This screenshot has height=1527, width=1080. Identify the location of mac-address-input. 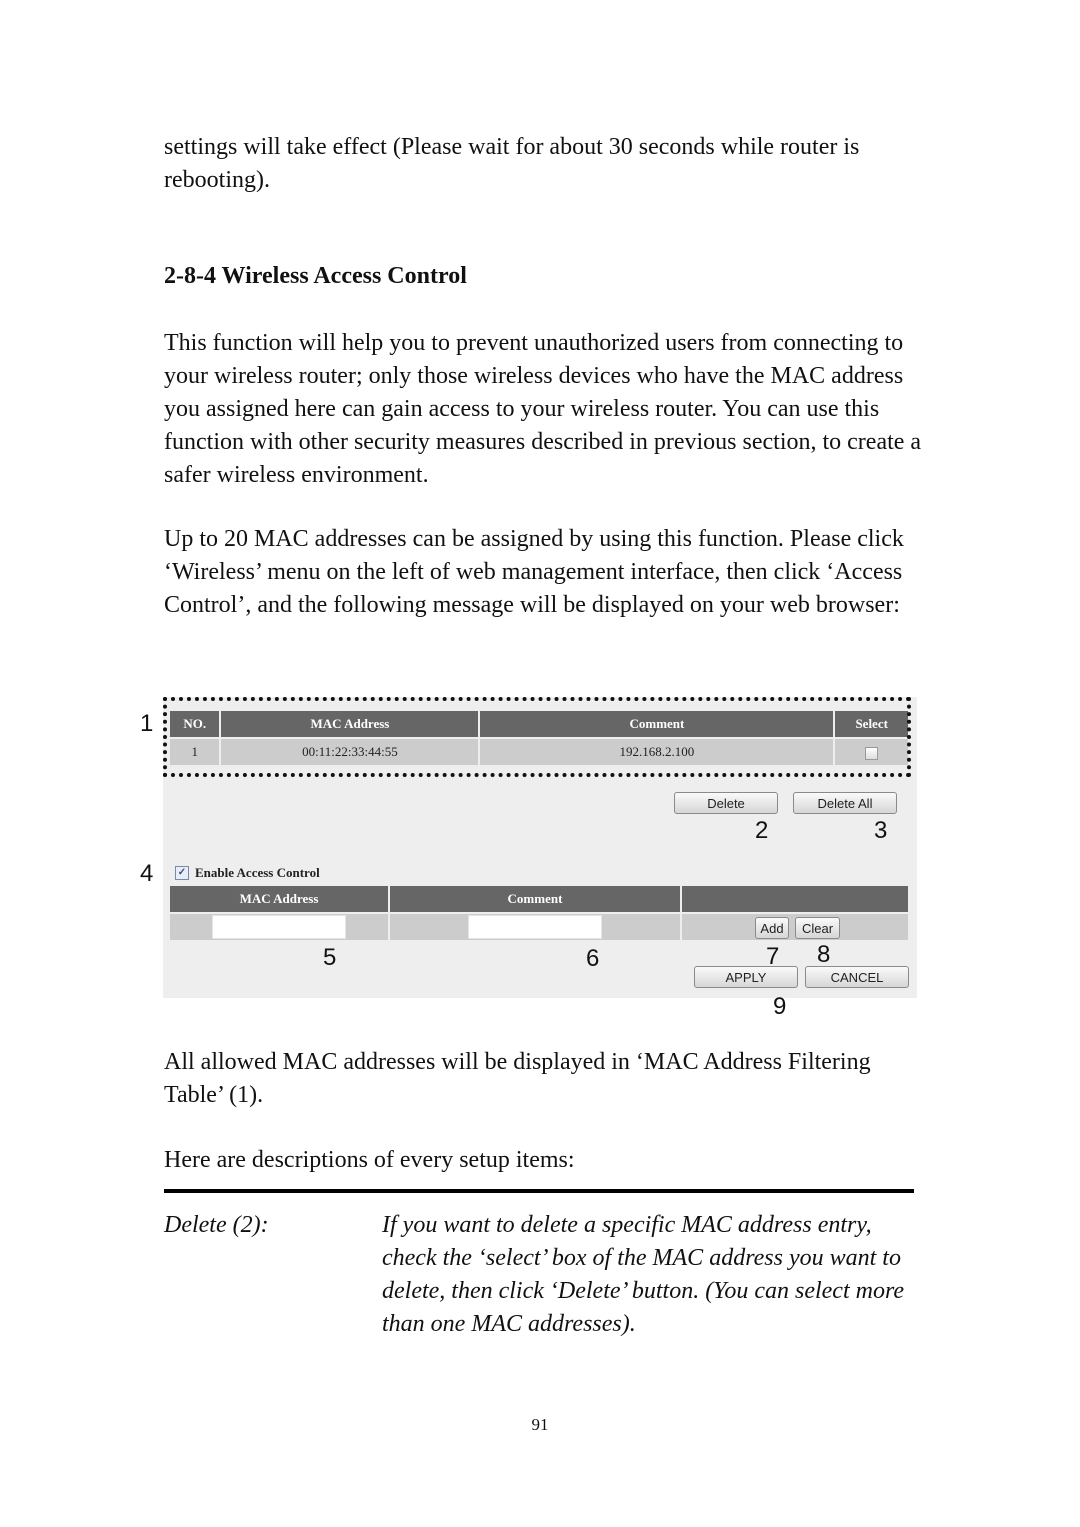
(279, 927).